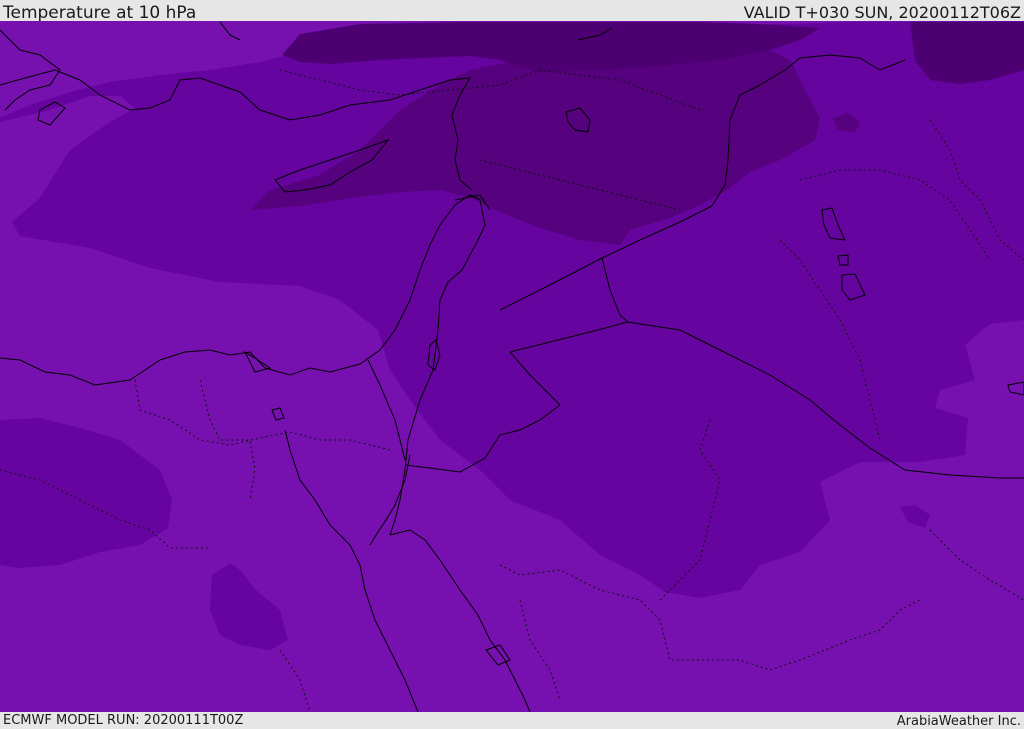 This screenshot has height=729, width=1024. I want to click on valid-time-label: VALID T+030 SUN, 20200112T06Z, so click(882, 12).